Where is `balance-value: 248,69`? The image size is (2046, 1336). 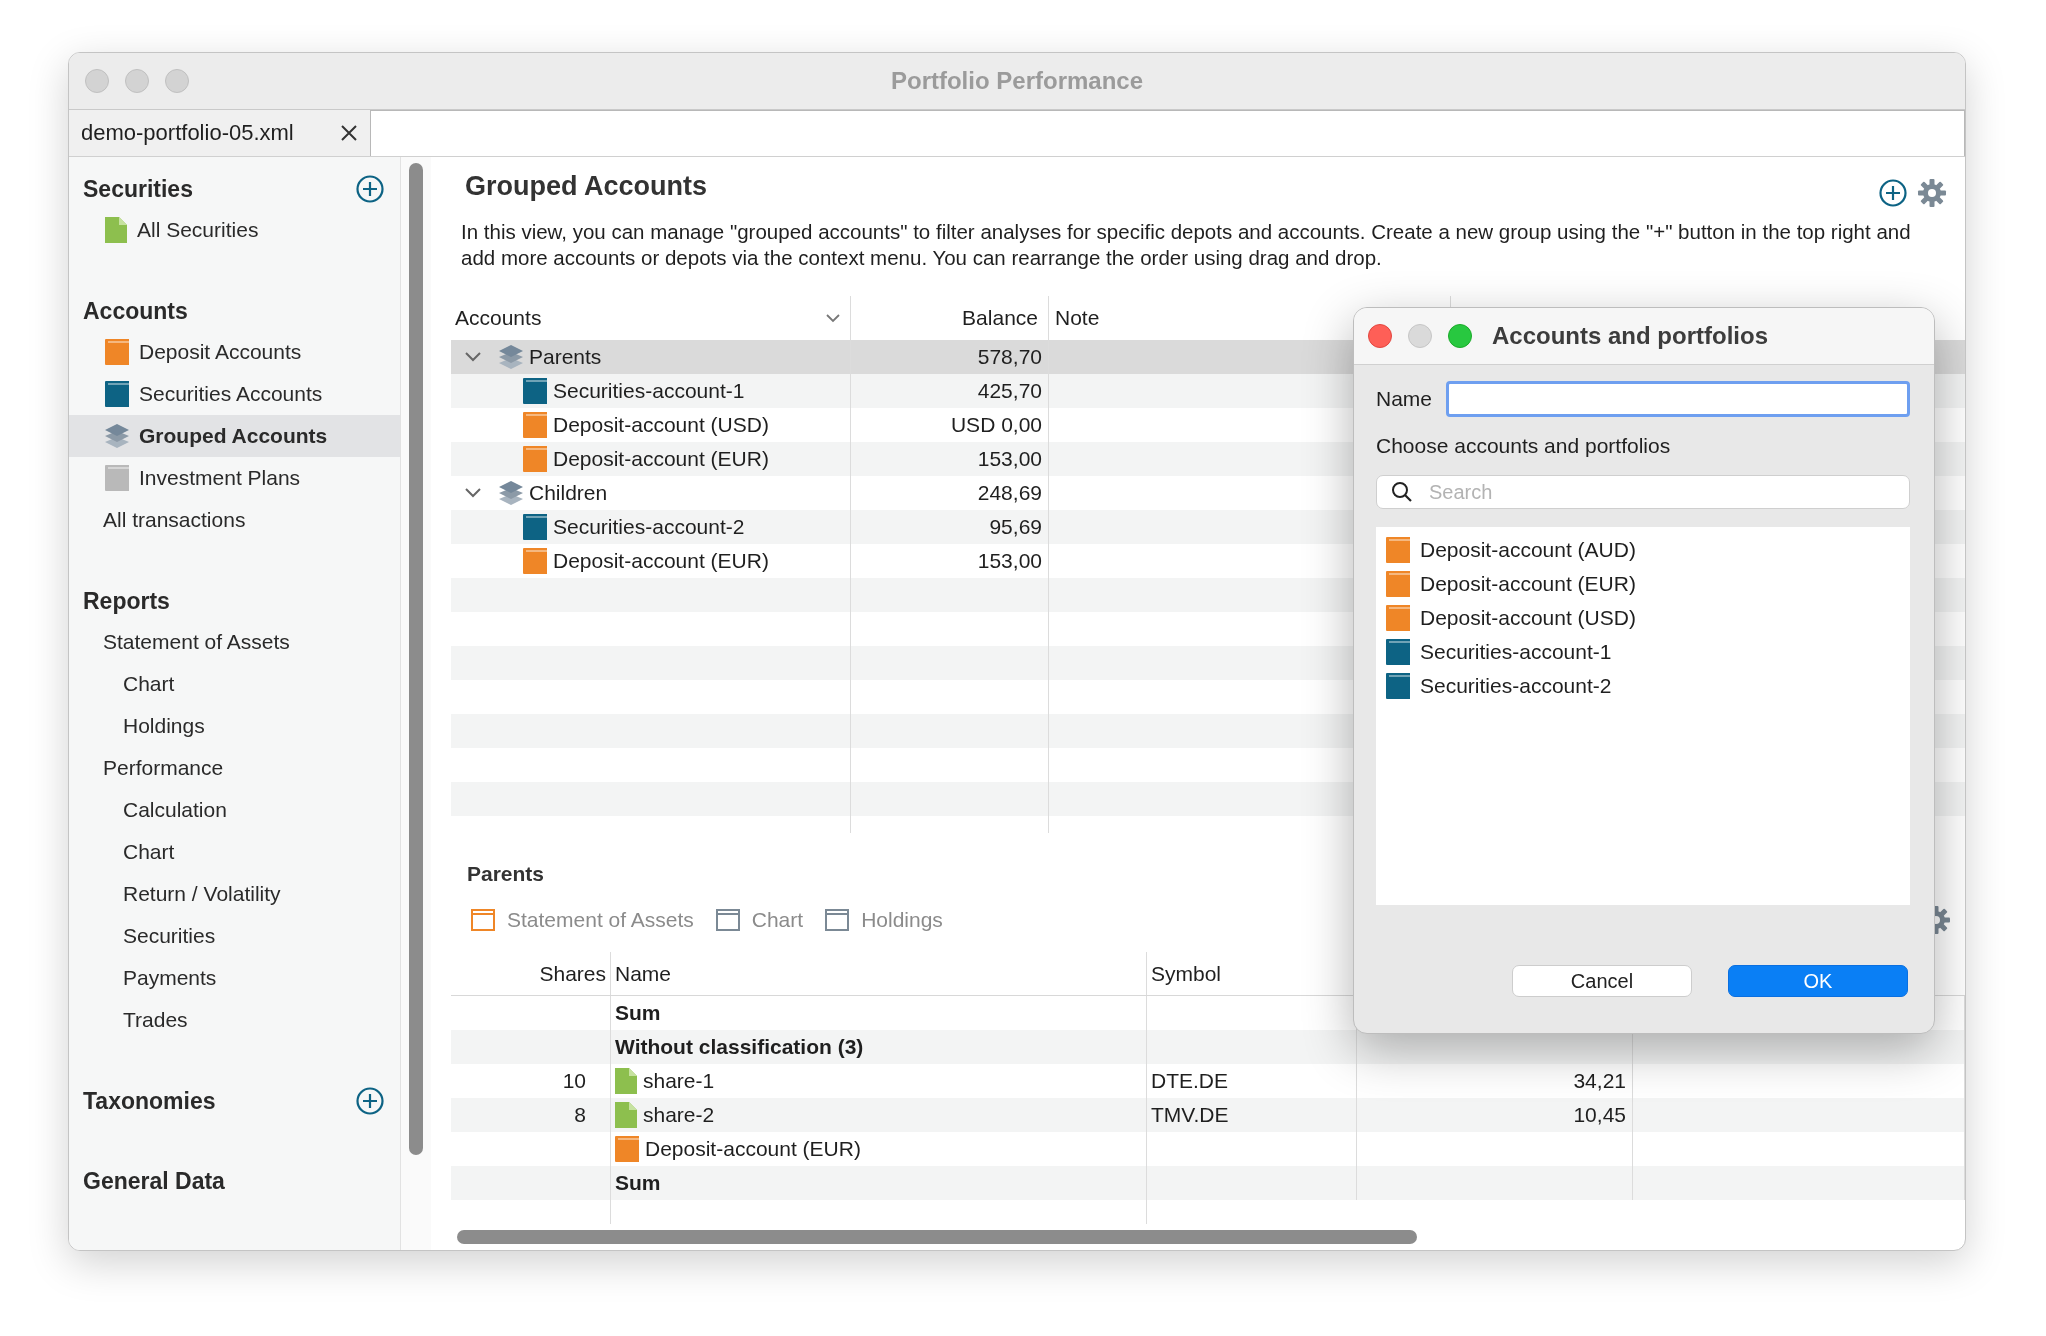 balance-value: 248,69 is located at coordinates (1009, 493).